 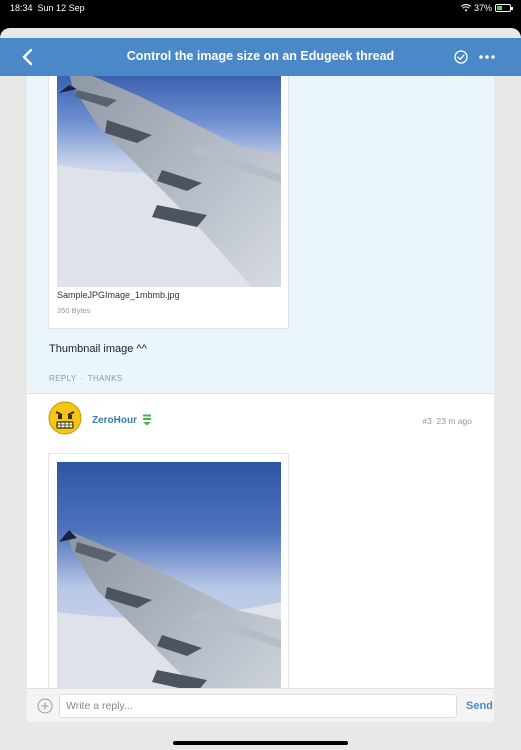 What do you see at coordinates (86, 378) in the screenshot?
I see `post-actions: REPLY · THANKS` at bounding box center [86, 378].